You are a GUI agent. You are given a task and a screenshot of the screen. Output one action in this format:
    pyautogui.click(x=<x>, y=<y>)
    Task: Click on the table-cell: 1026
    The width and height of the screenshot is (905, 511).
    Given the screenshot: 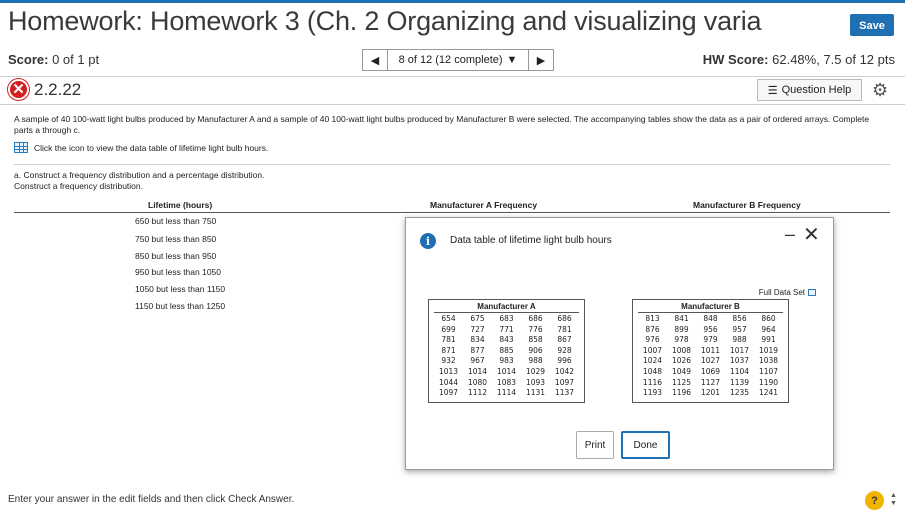 What is the action you would take?
    pyautogui.click(x=681, y=361)
    